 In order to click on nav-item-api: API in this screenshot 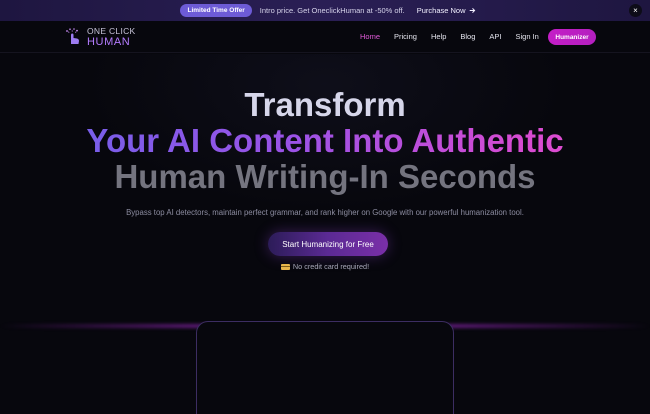, I will do `click(495, 36)`.